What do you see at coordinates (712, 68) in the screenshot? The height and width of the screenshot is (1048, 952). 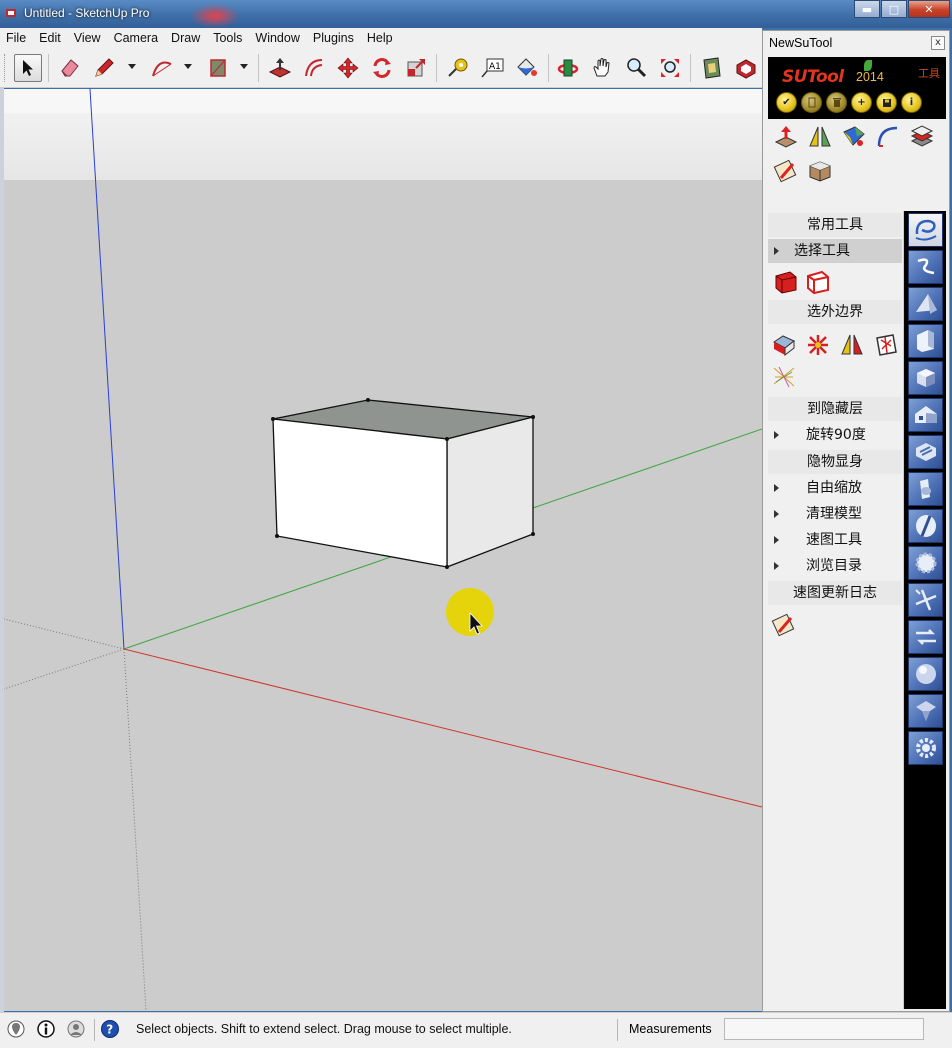 I see `warehouse-icon` at bounding box center [712, 68].